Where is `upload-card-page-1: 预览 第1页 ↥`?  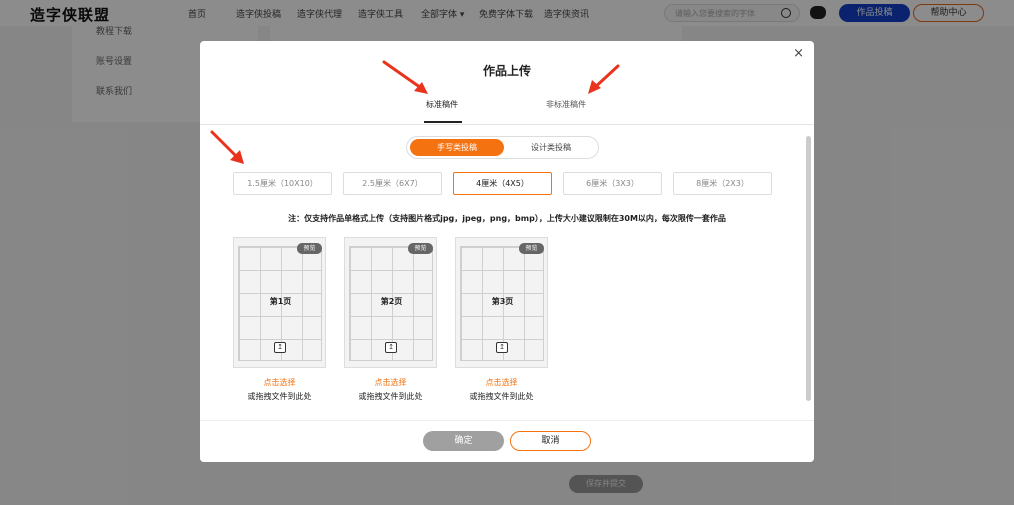 upload-card-page-1: 预览 第1页 ↥ is located at coordinates (279, 302).